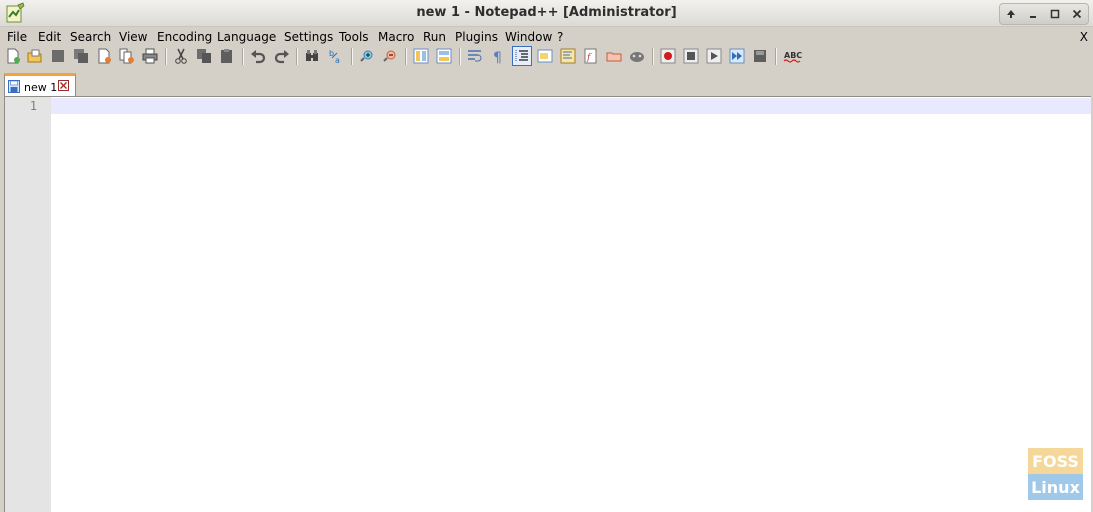 The width and height of the screenshot is (1093, 512). I want to click on zoom-out-icon, so click(389, 56).